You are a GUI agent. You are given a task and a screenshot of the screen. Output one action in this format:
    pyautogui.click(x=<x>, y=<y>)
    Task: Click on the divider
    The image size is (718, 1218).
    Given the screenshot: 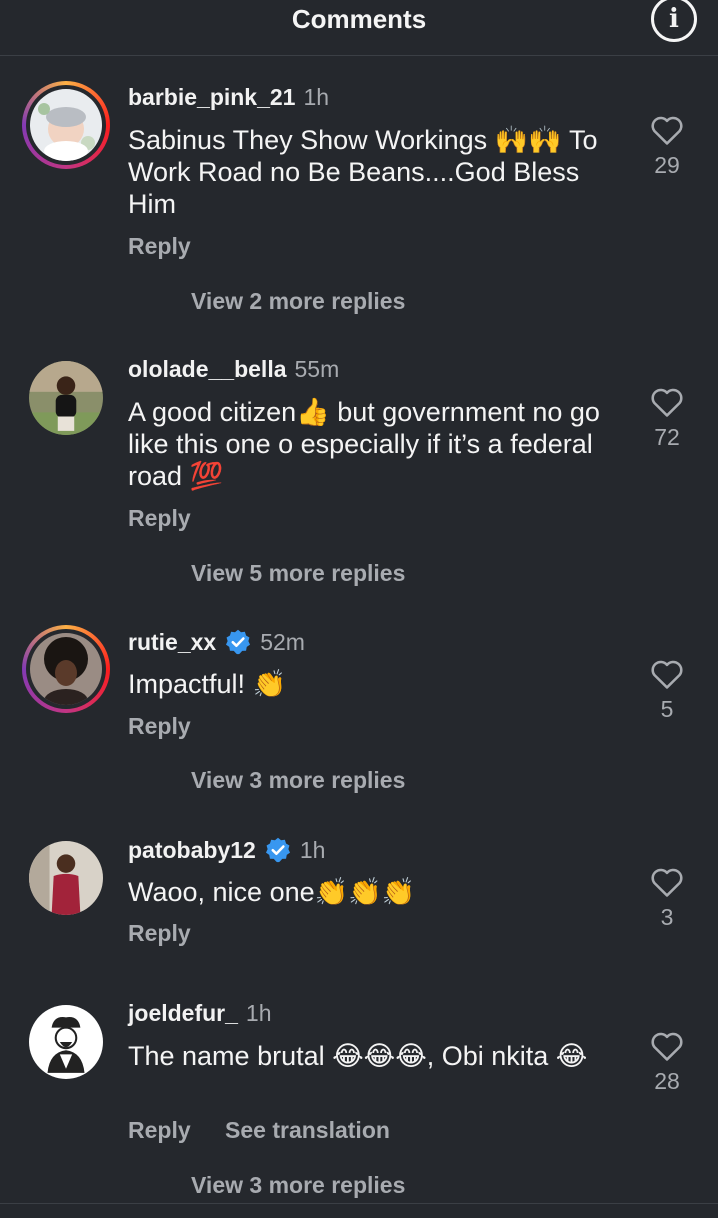 What is the action you would take?
    pyautogui.click(x=359, y=1203)
    